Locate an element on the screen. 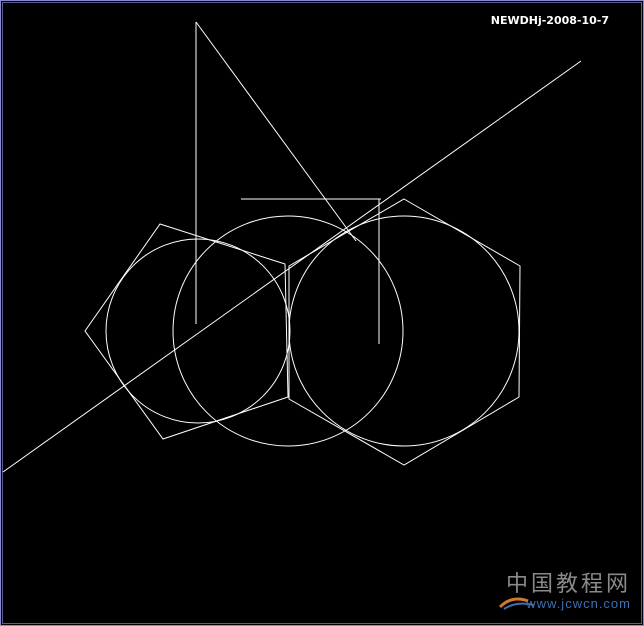 This screenshot has width=644, height=626. left-pentagon is located at coordinates (186, 331).